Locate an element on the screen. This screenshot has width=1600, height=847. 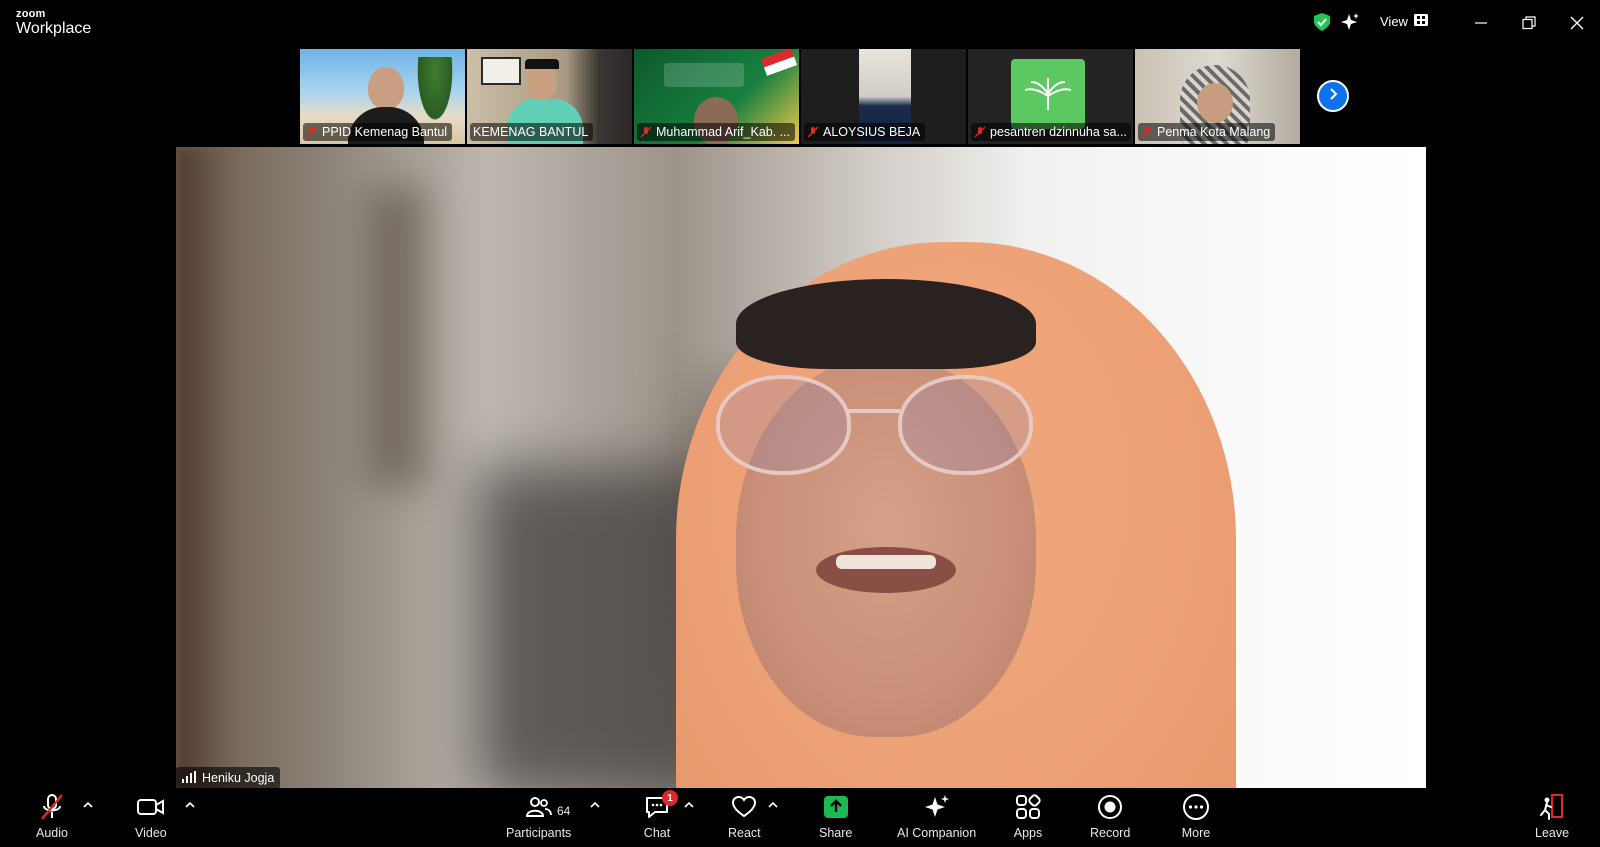
apps-grid-icon is located at coordinates (1028, 807).